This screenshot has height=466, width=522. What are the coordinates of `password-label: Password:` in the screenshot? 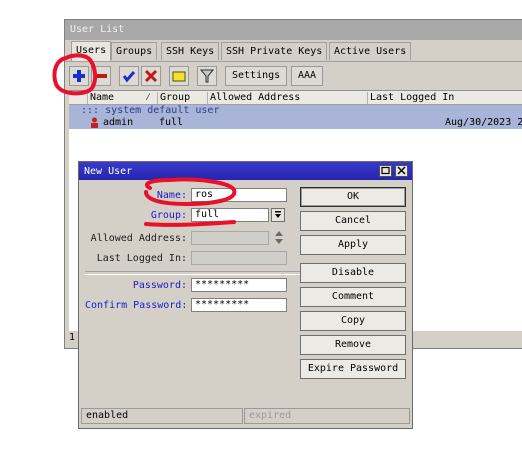 It's located at (159, 285).